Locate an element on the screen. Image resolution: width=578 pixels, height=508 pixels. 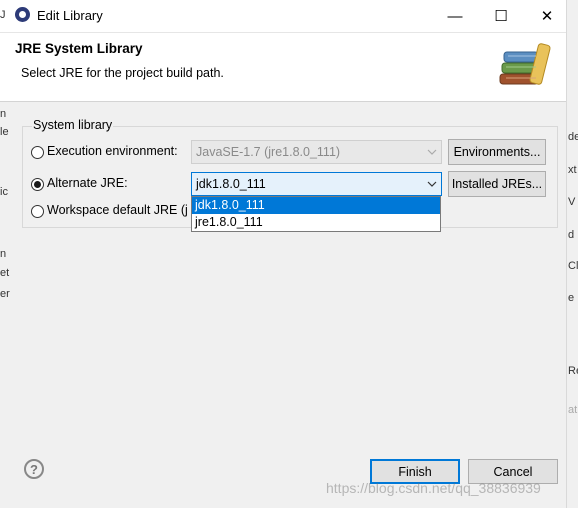
bg-fragment: ic is located at coordinates (4, 192).